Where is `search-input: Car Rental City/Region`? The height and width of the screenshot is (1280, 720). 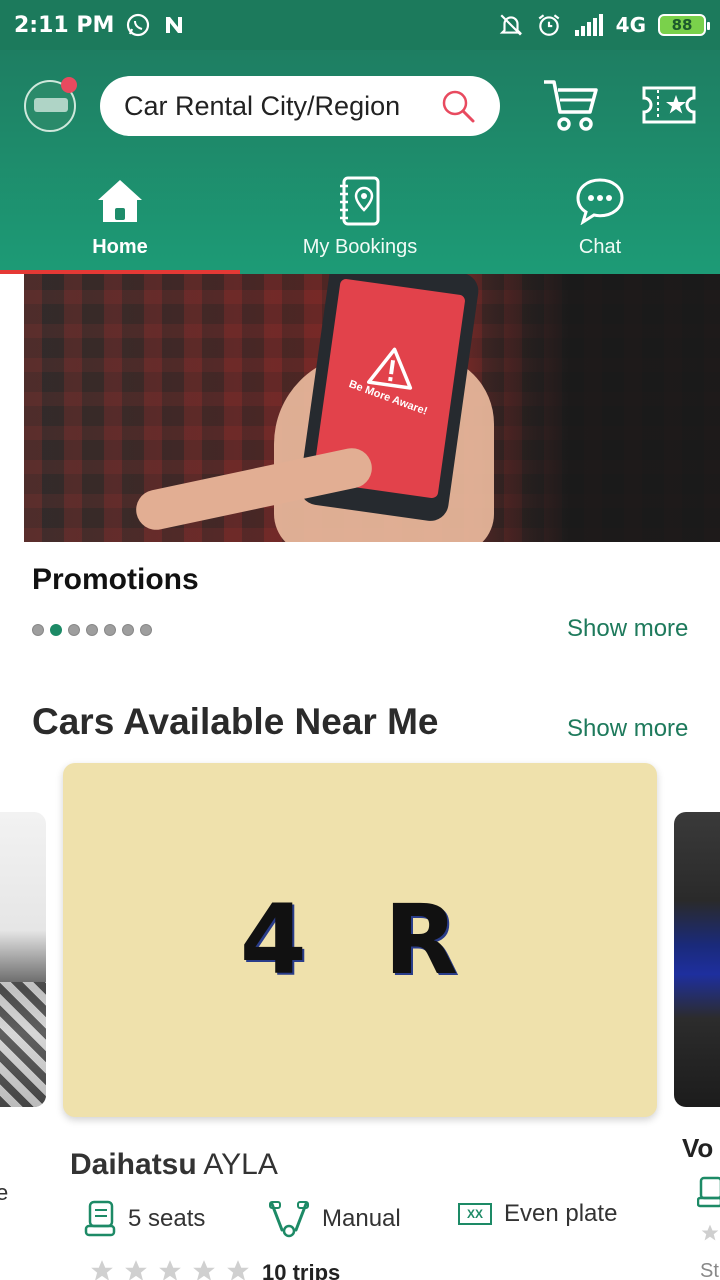 search-input: Car Rental City/Region is located at coordinates (282, 106).